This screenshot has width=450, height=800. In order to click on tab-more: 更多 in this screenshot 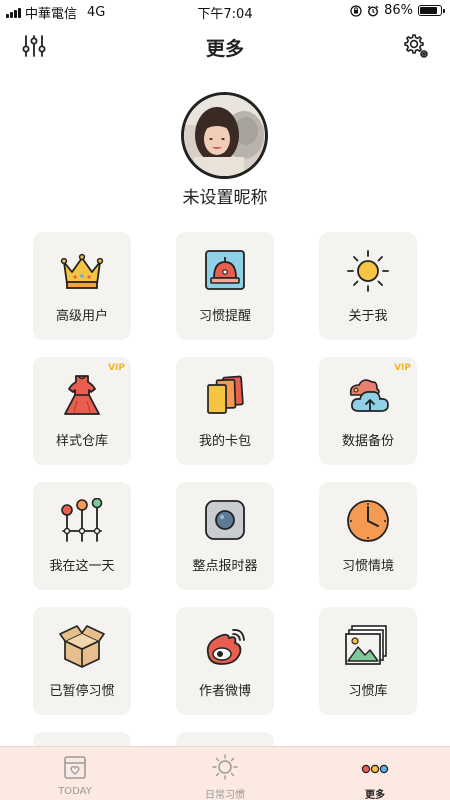, I will do `click(375, 773)`.